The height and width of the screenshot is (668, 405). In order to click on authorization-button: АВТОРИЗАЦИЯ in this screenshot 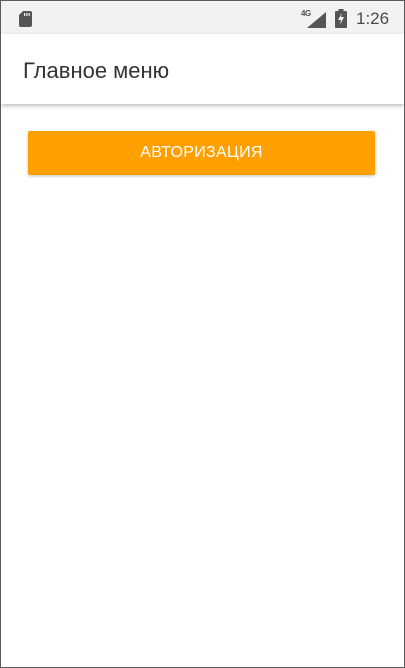, I will do `click(201, 153)`.